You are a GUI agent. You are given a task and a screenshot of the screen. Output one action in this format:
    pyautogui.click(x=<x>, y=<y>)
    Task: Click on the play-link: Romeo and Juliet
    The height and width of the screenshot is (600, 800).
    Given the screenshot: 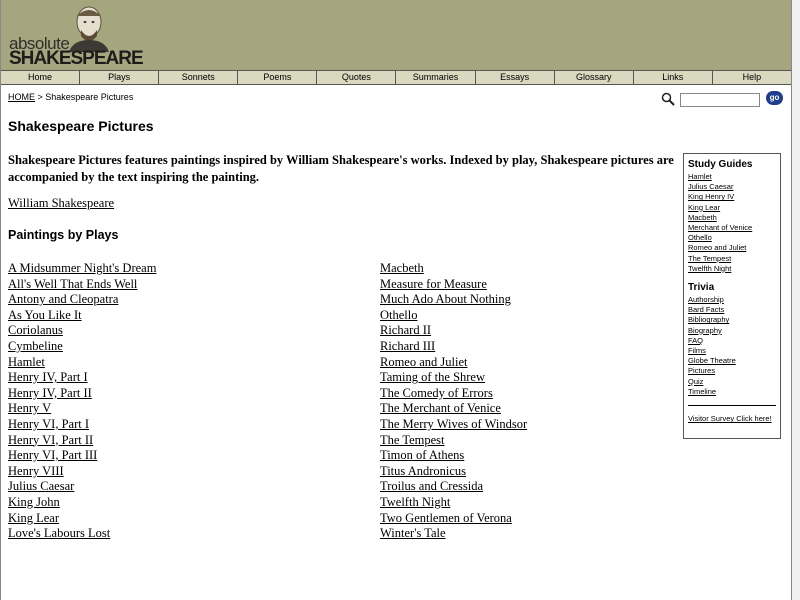 What is the action you would take?
    pyautogui.click(x=453, y=363)
    